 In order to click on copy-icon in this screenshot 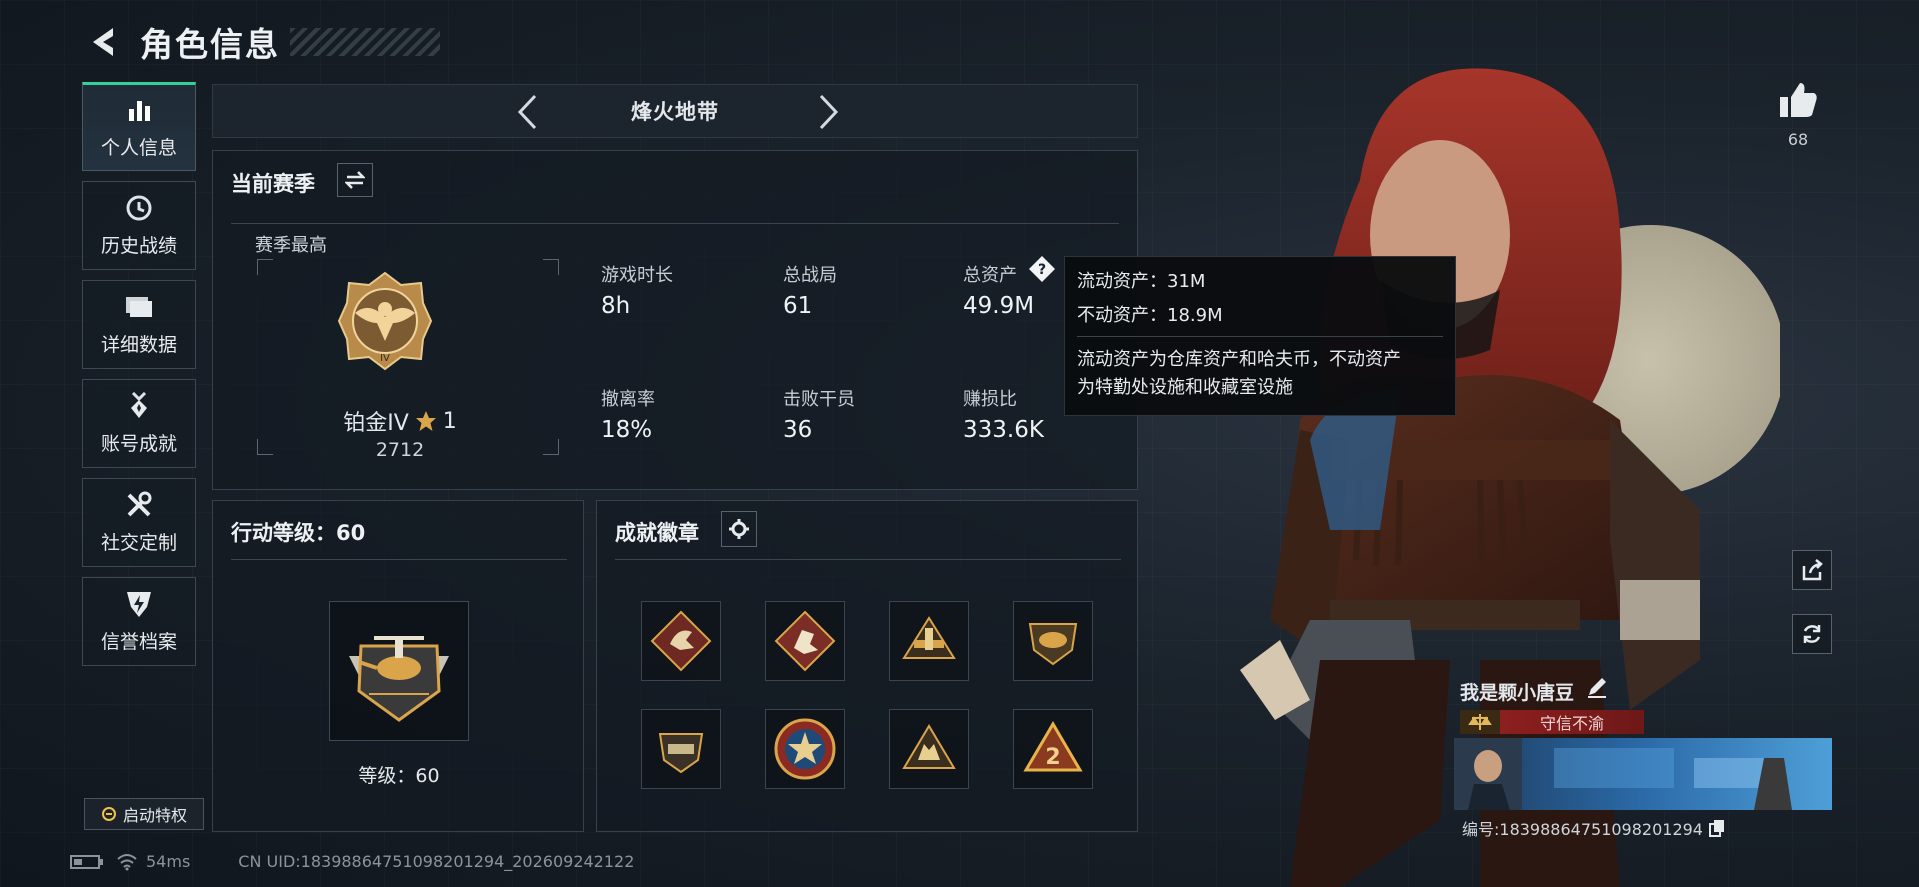, I will do `click(1717, 828)`.